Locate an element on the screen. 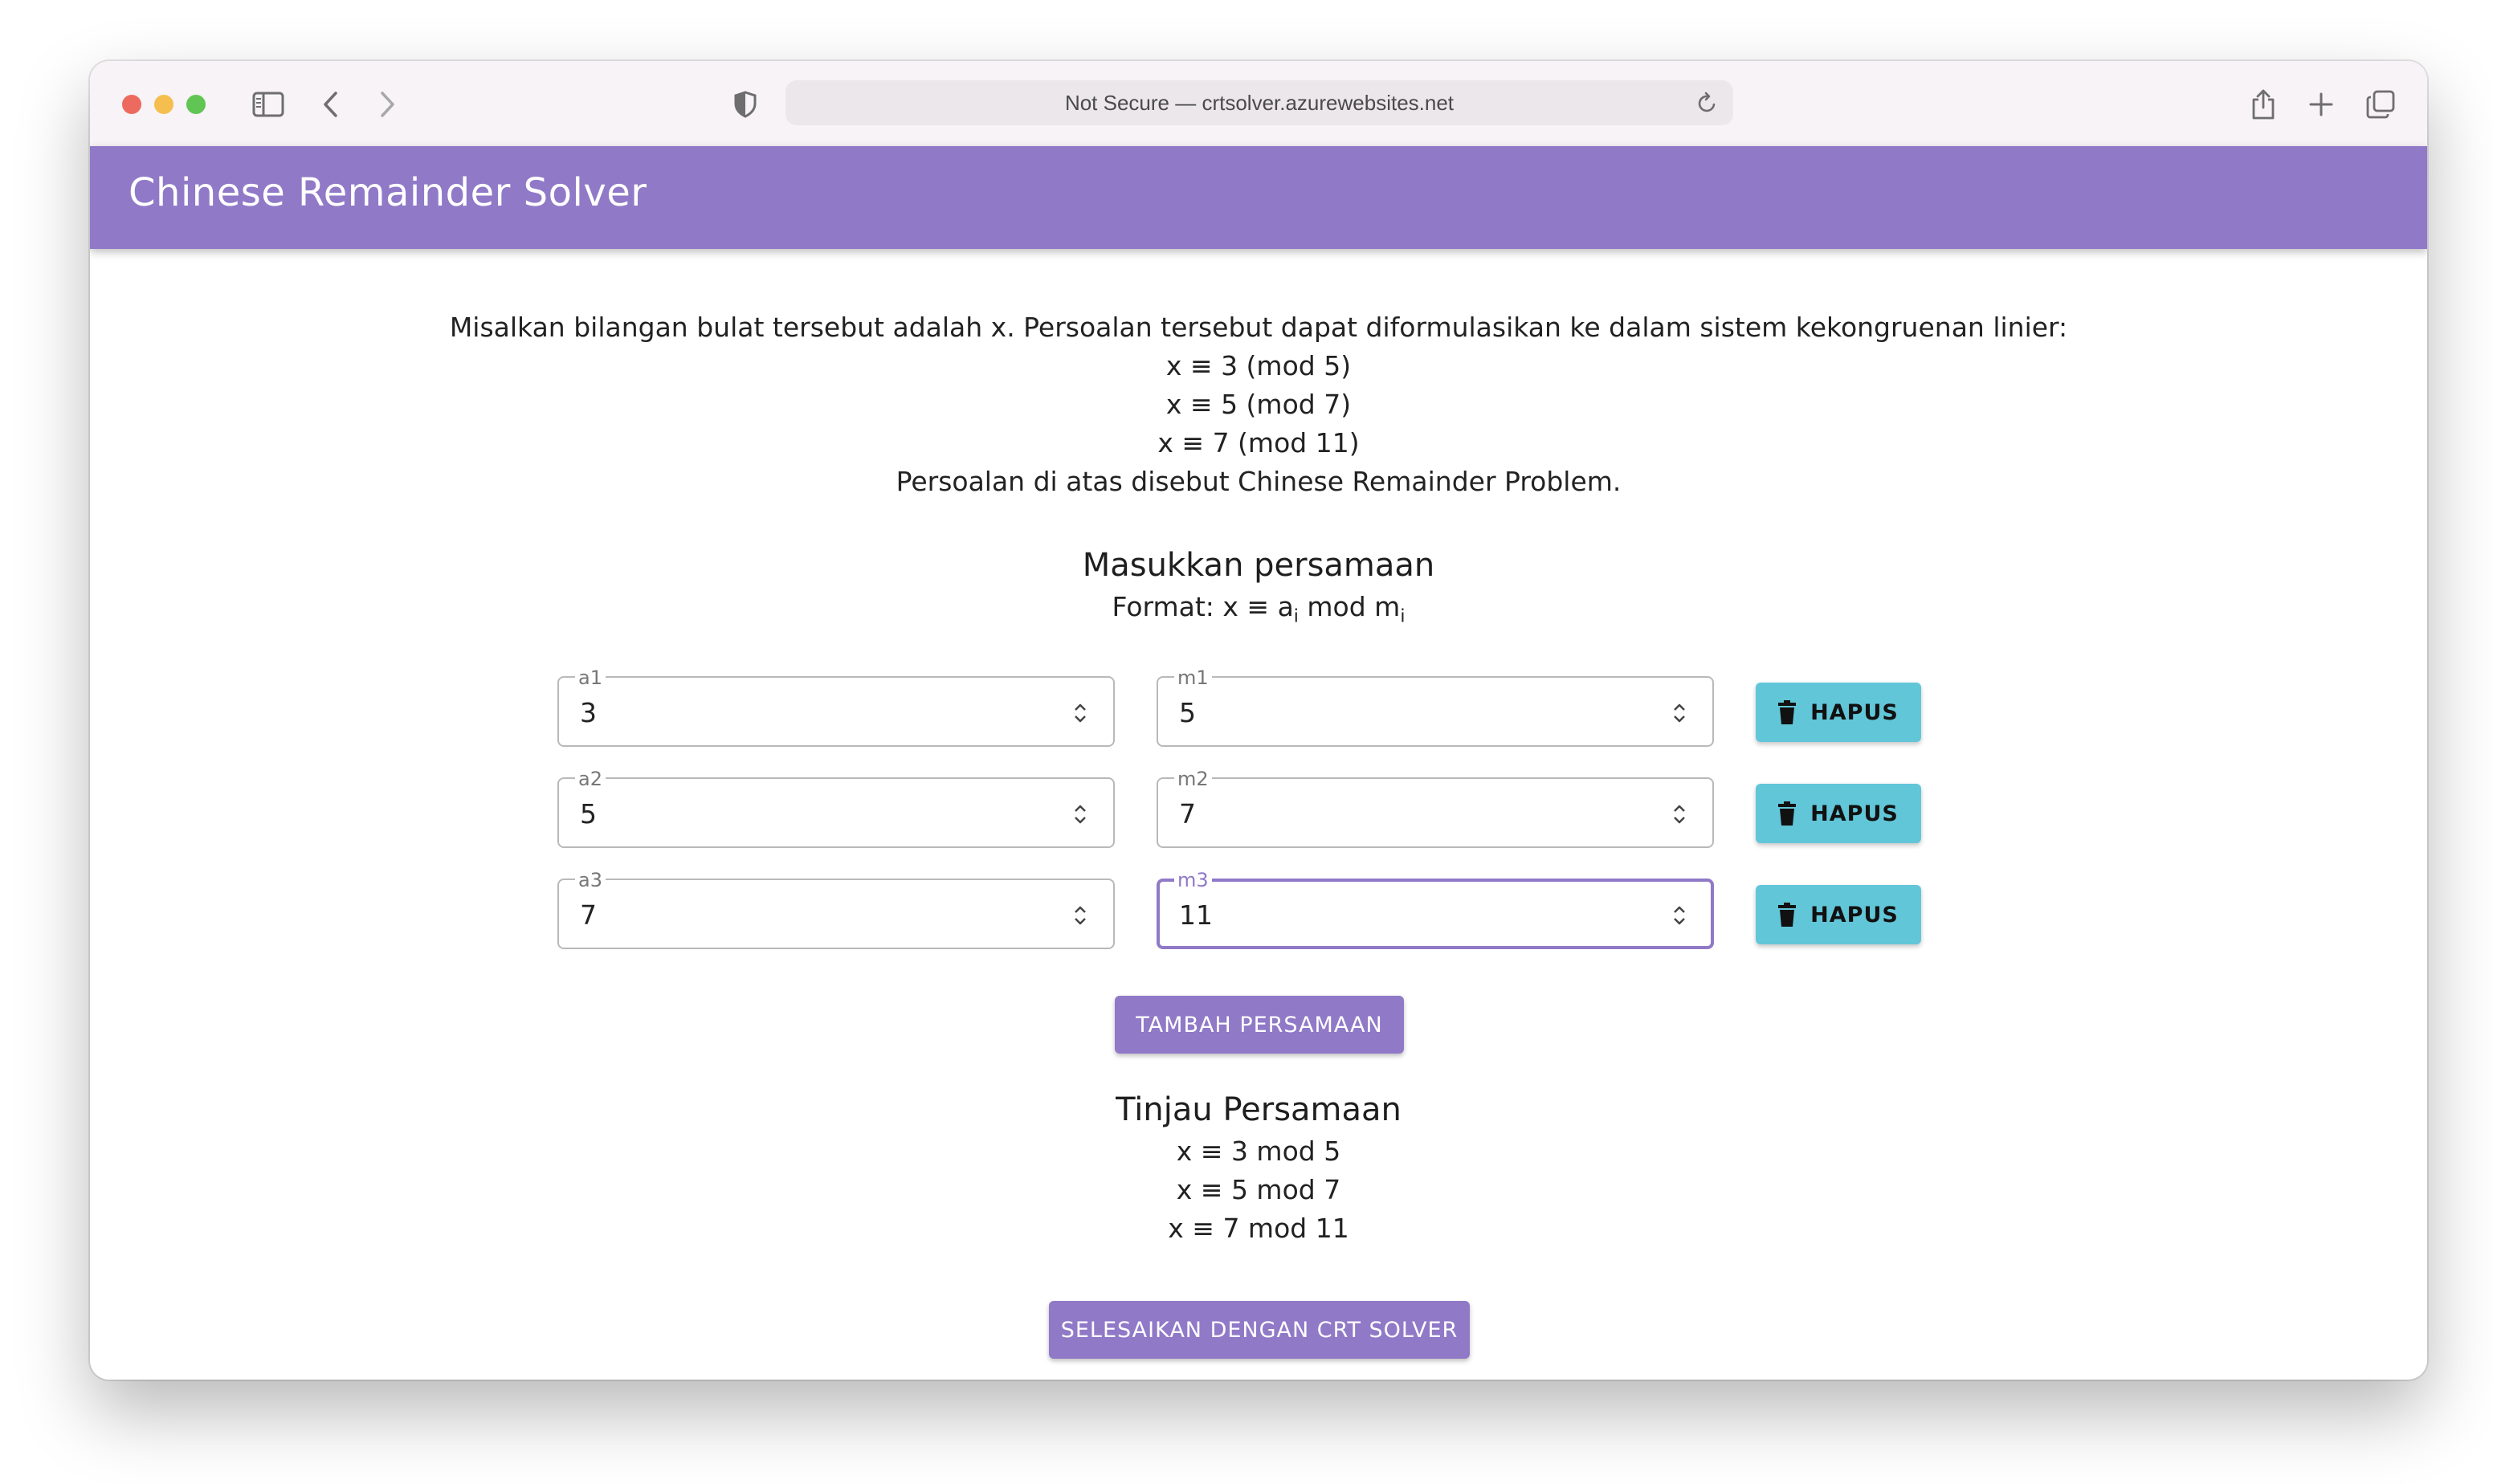  a1-input: a1 3 is located at coordinates (836, 707).